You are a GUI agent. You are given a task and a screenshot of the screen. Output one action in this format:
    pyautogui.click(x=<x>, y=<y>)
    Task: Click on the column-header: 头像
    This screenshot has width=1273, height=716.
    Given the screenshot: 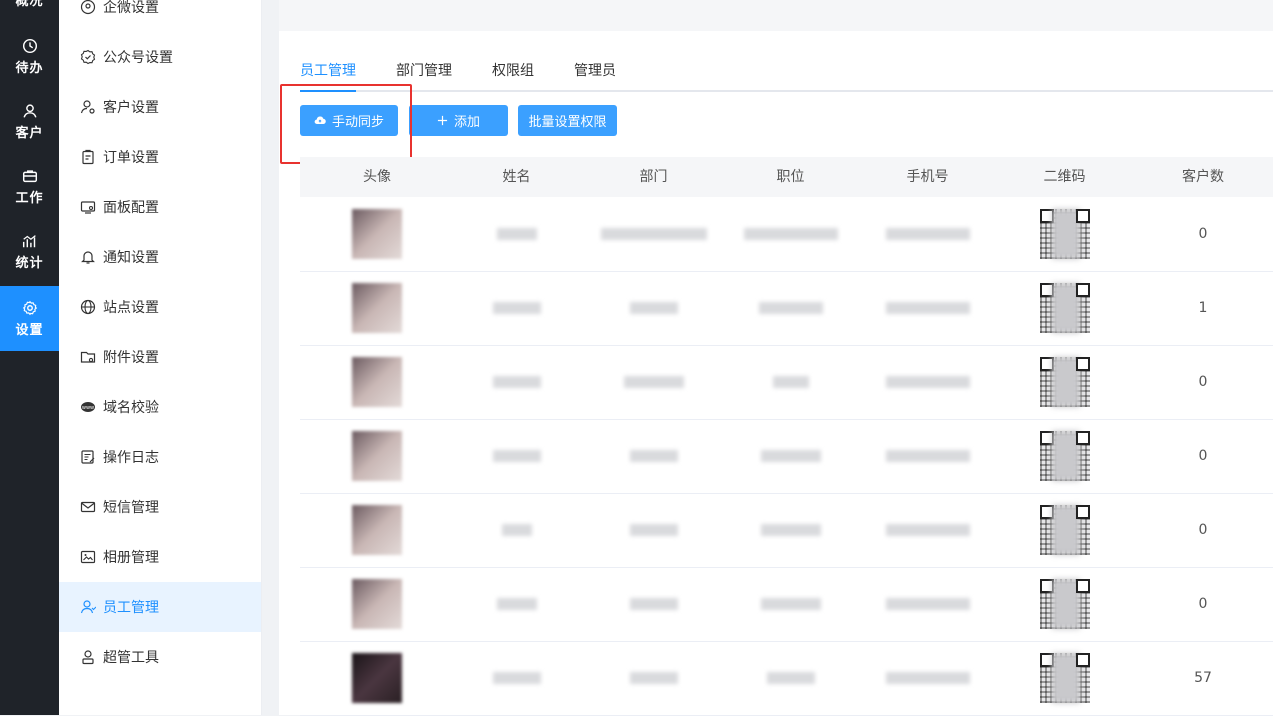 What is the action you would take?
    pyautogui.click(x=377, y=177)
    